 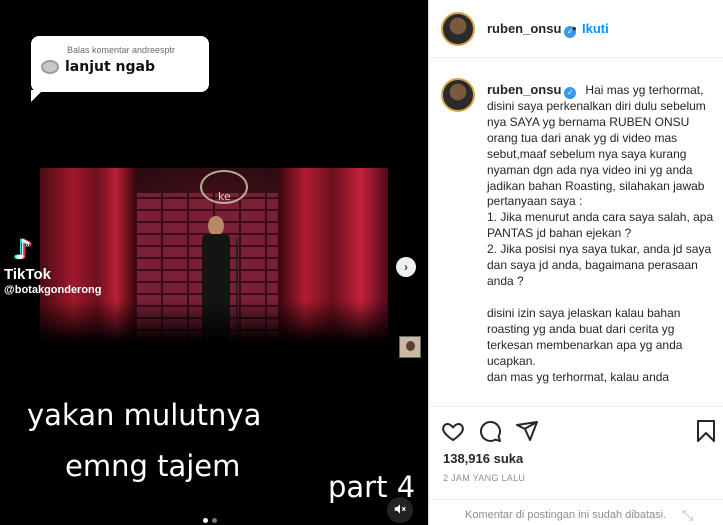 What do you see at coordinates (214, 335) in the screenshot?
I see `audience-silhouette` at bounding box center [214, 335].